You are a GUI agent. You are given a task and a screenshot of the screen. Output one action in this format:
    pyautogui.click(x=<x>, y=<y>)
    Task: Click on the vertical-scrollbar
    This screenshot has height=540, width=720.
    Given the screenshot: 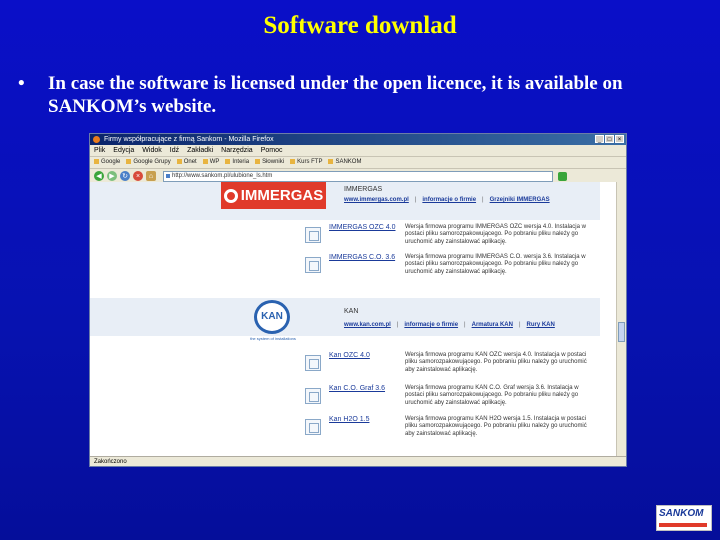 What is the action you would take?
    pyautogui.click(x=621, y=319)
    